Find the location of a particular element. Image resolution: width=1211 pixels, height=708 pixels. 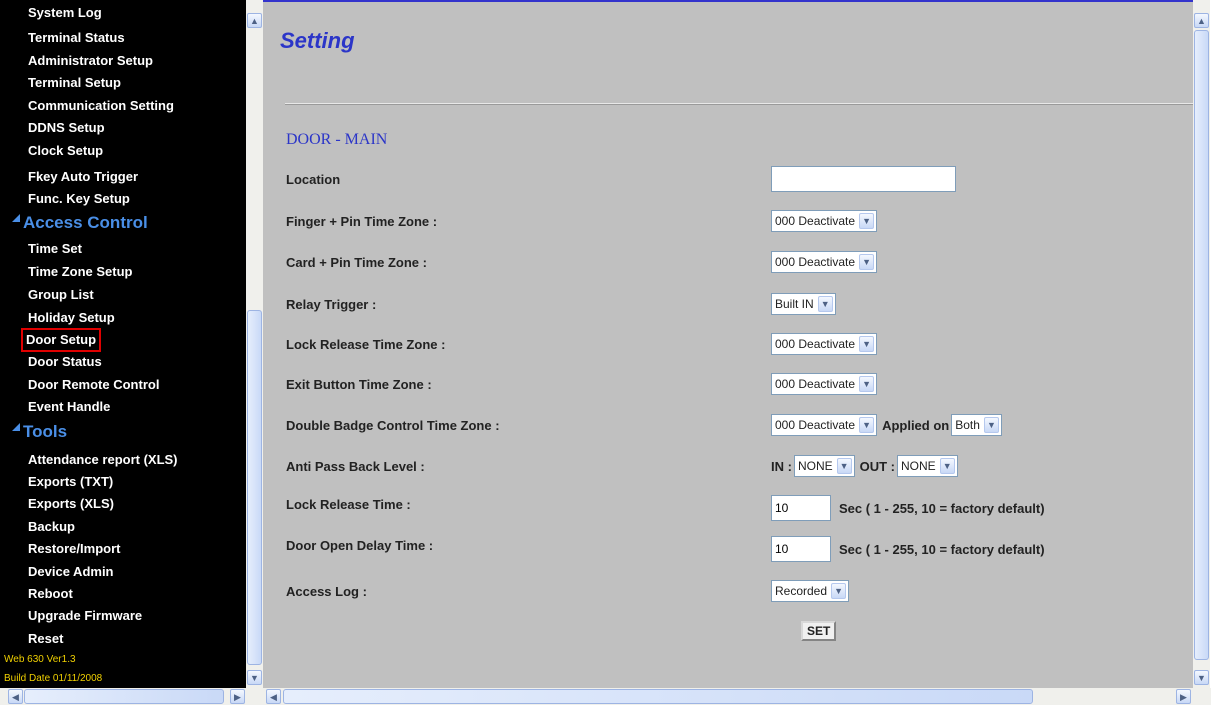

right-scroll-thumb is located at coordinates (1201, 345).